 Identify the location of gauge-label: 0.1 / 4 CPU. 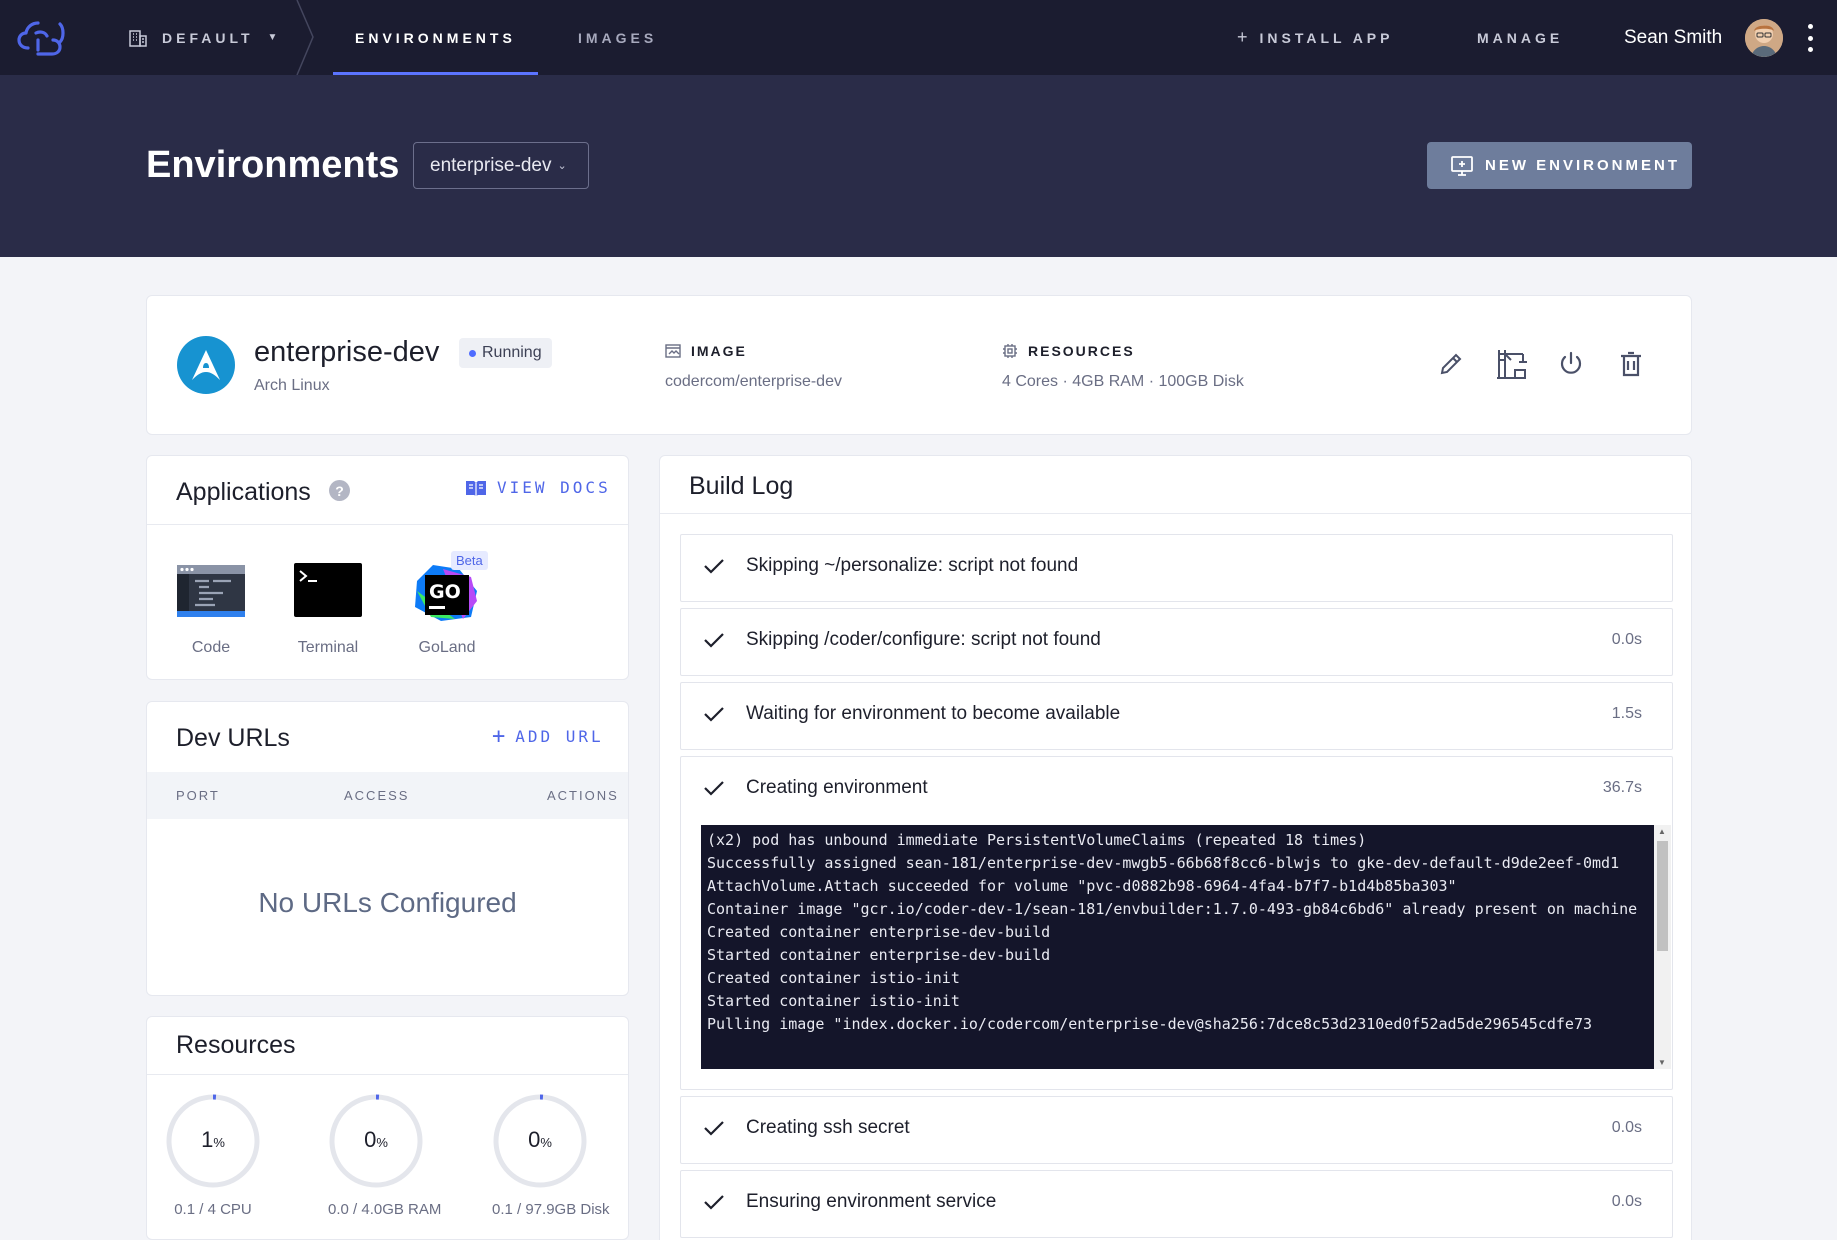
(213, 1209).